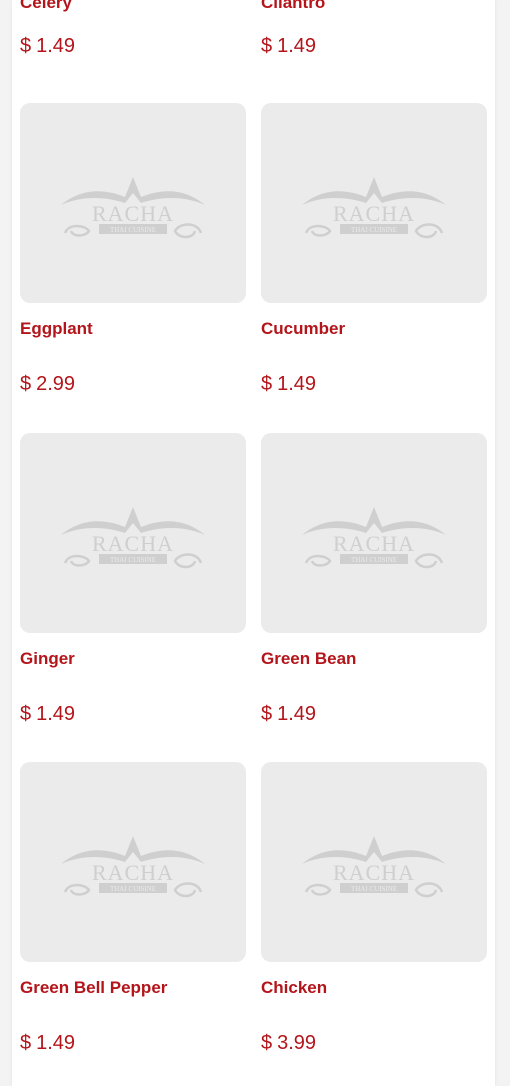 The width and height of the screenshot is (510, 1086). Describe the element at coordinates (294, 987) in the screenshot. I see `item-name: Chicken` at that location.